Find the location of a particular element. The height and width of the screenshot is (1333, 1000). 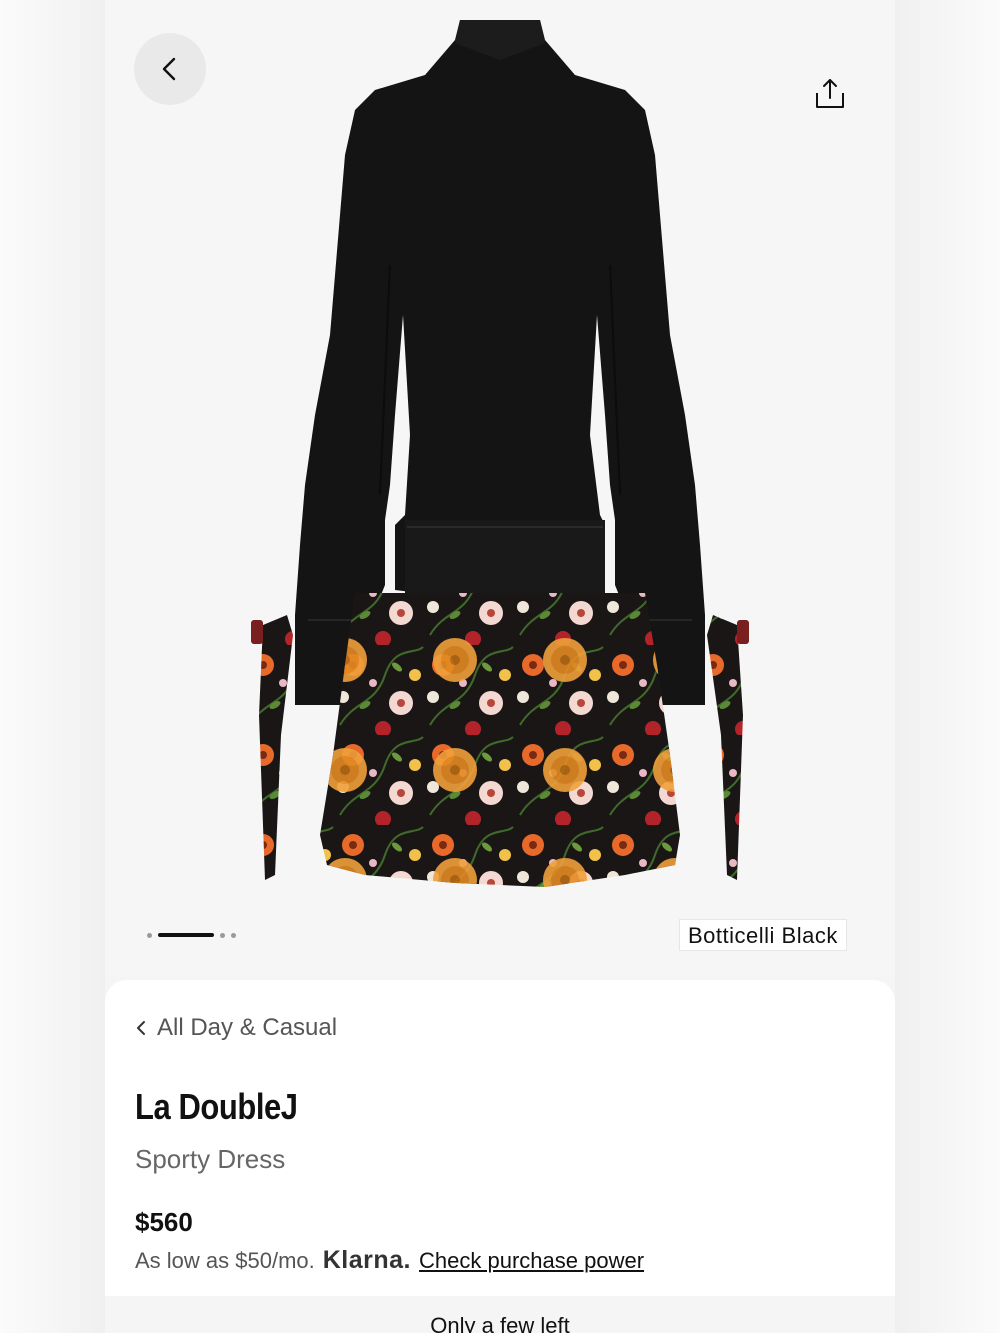

carousel-indicator is located at coordinates (191, 935).